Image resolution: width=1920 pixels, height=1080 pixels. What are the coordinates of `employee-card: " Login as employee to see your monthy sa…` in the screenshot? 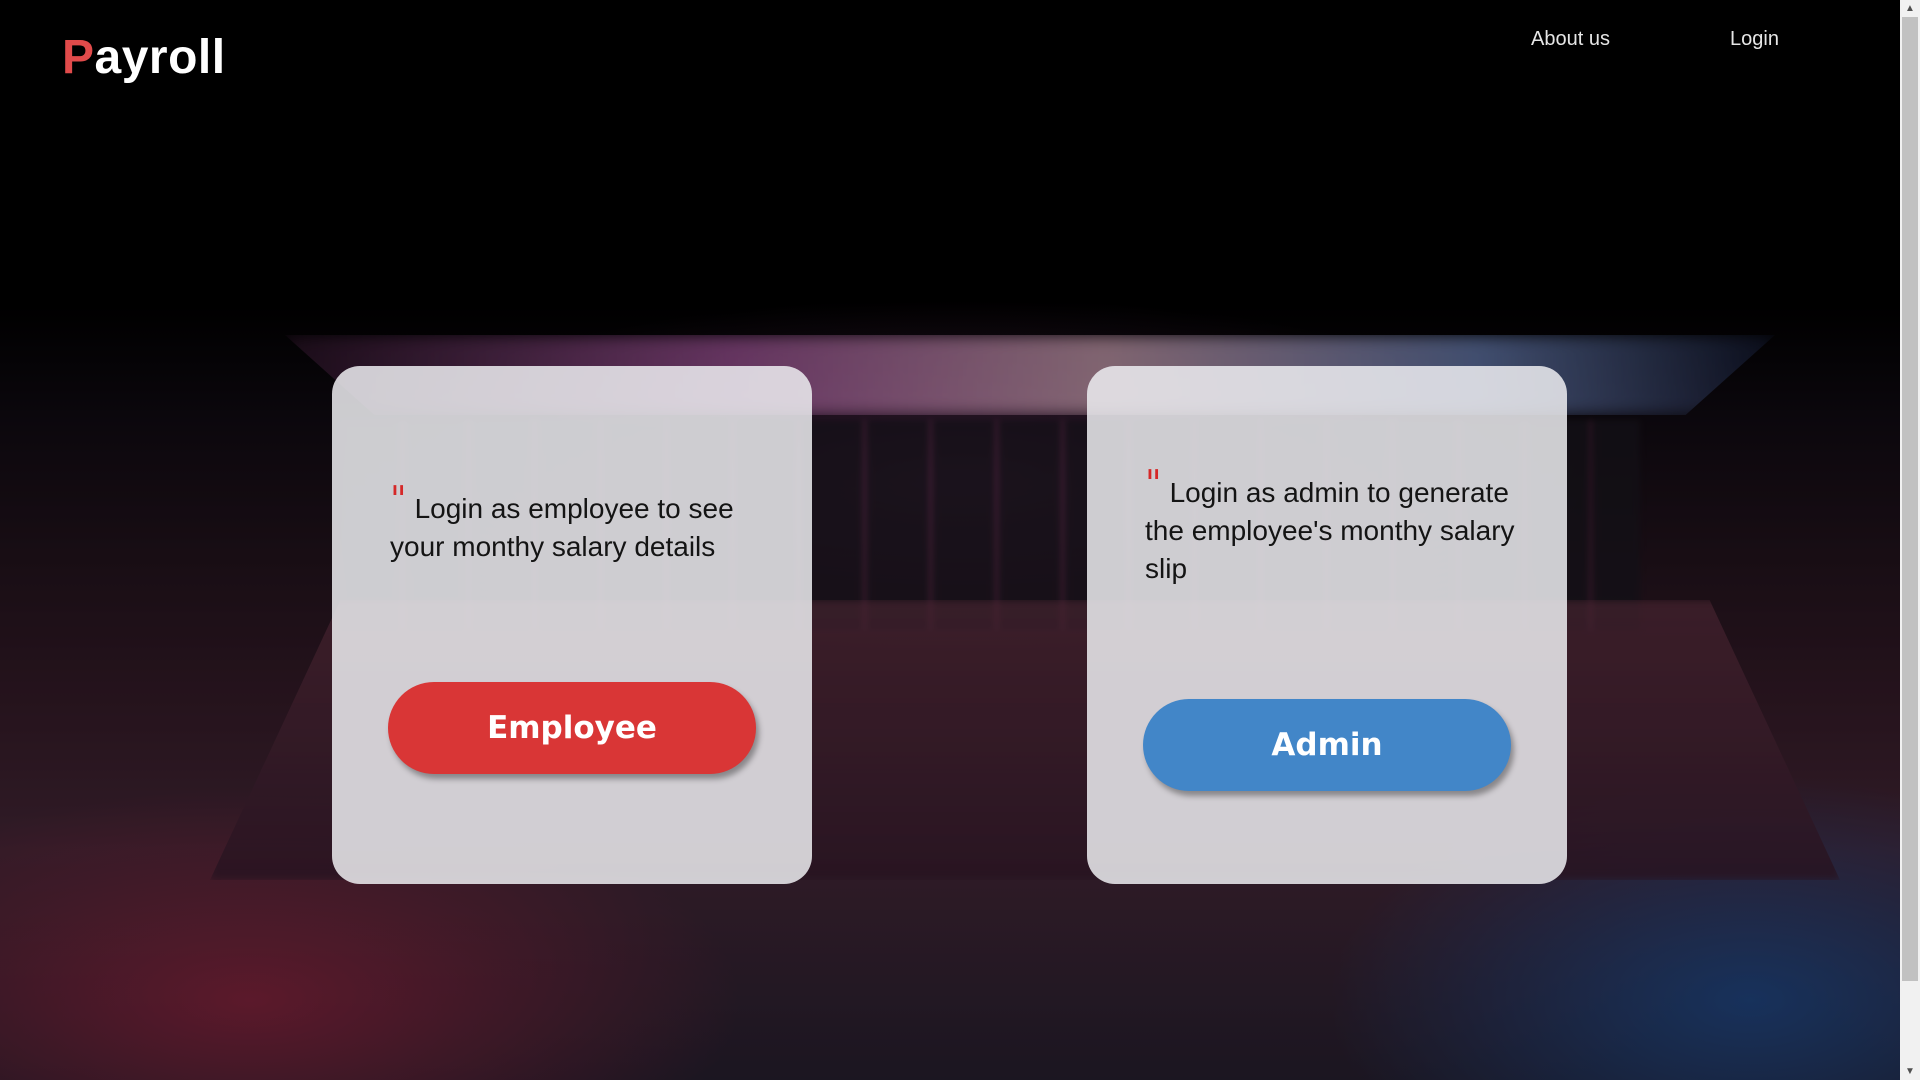 It's located at (572, 625).